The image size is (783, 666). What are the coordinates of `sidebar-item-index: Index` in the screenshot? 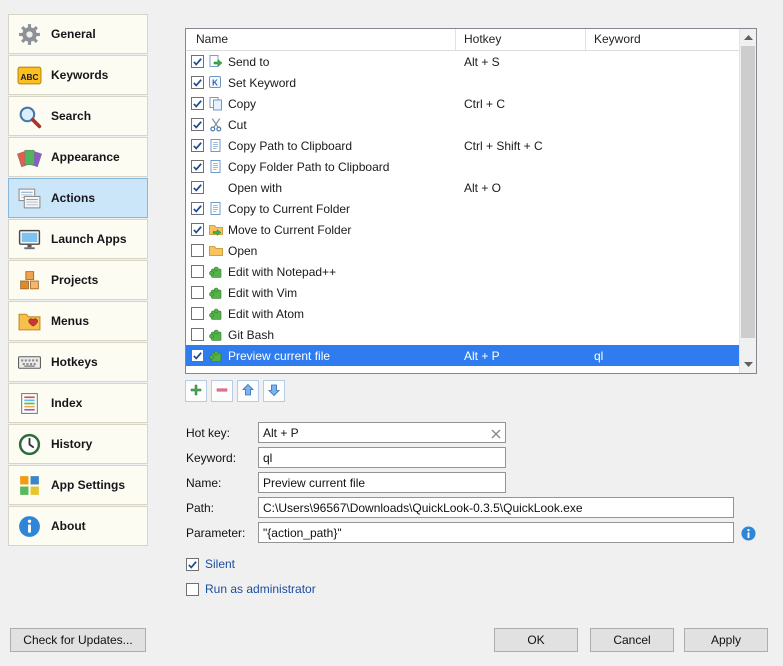 It's located at (78, 403).